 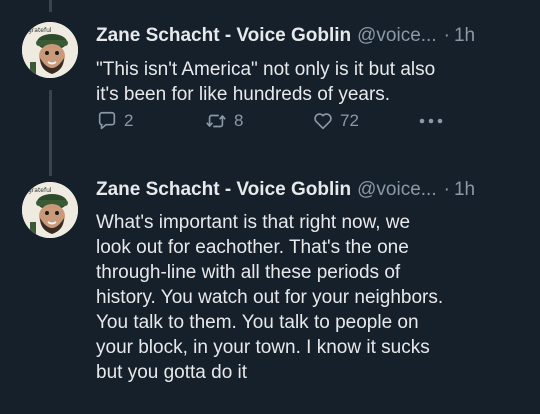 I want to click on retweet-button: 8, so click(x=223, y=121).